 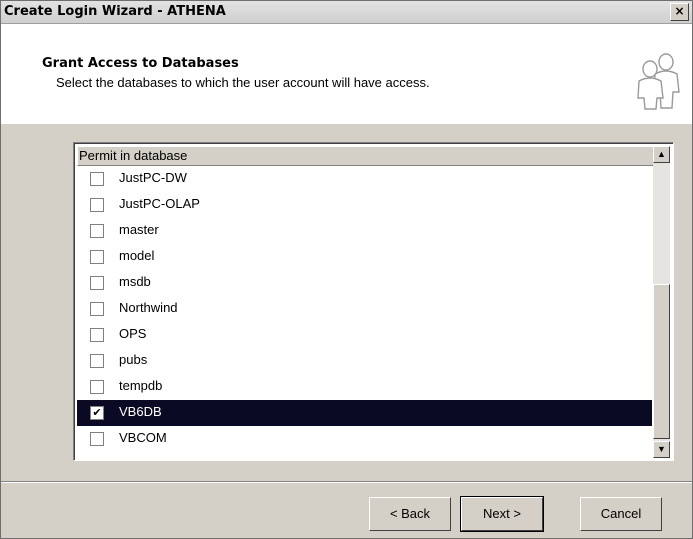 I want to click on list-item: pubs, so click(x=364, y=361).